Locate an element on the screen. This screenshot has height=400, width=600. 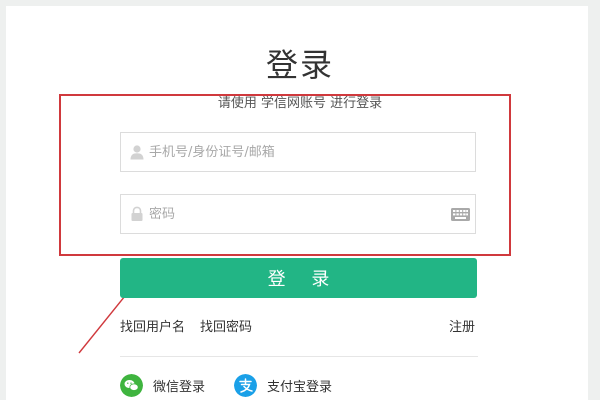
login-subtitle: 请使用 学信网账号 进行登录 is located at coordinates (300, 103).